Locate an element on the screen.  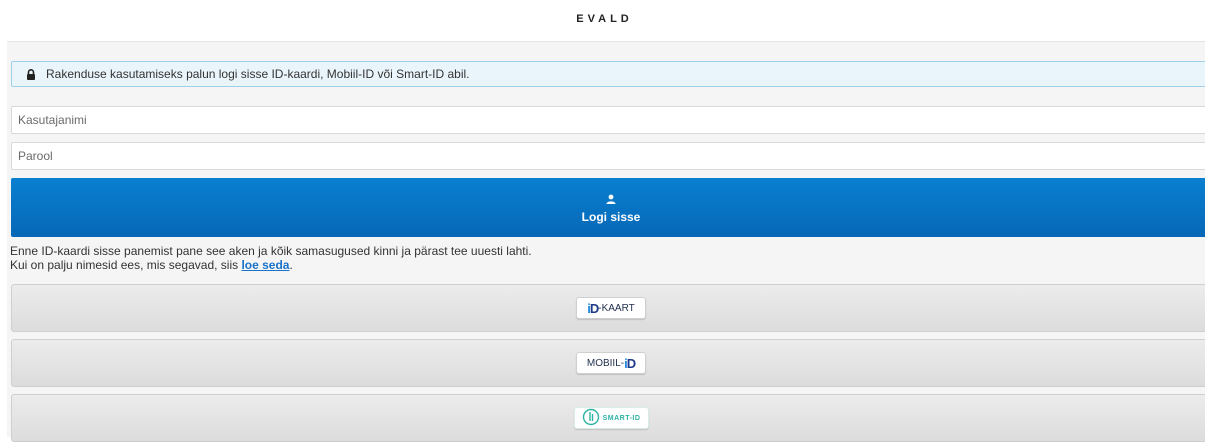
mobile-id-login-button: MOBIIL-iD is located at coordinates (608, 363).